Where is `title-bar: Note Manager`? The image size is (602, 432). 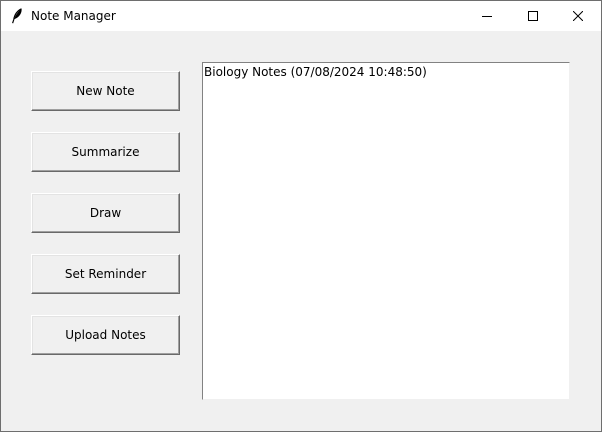
title-bar: Note Manager is located at coordinates (301, 16).